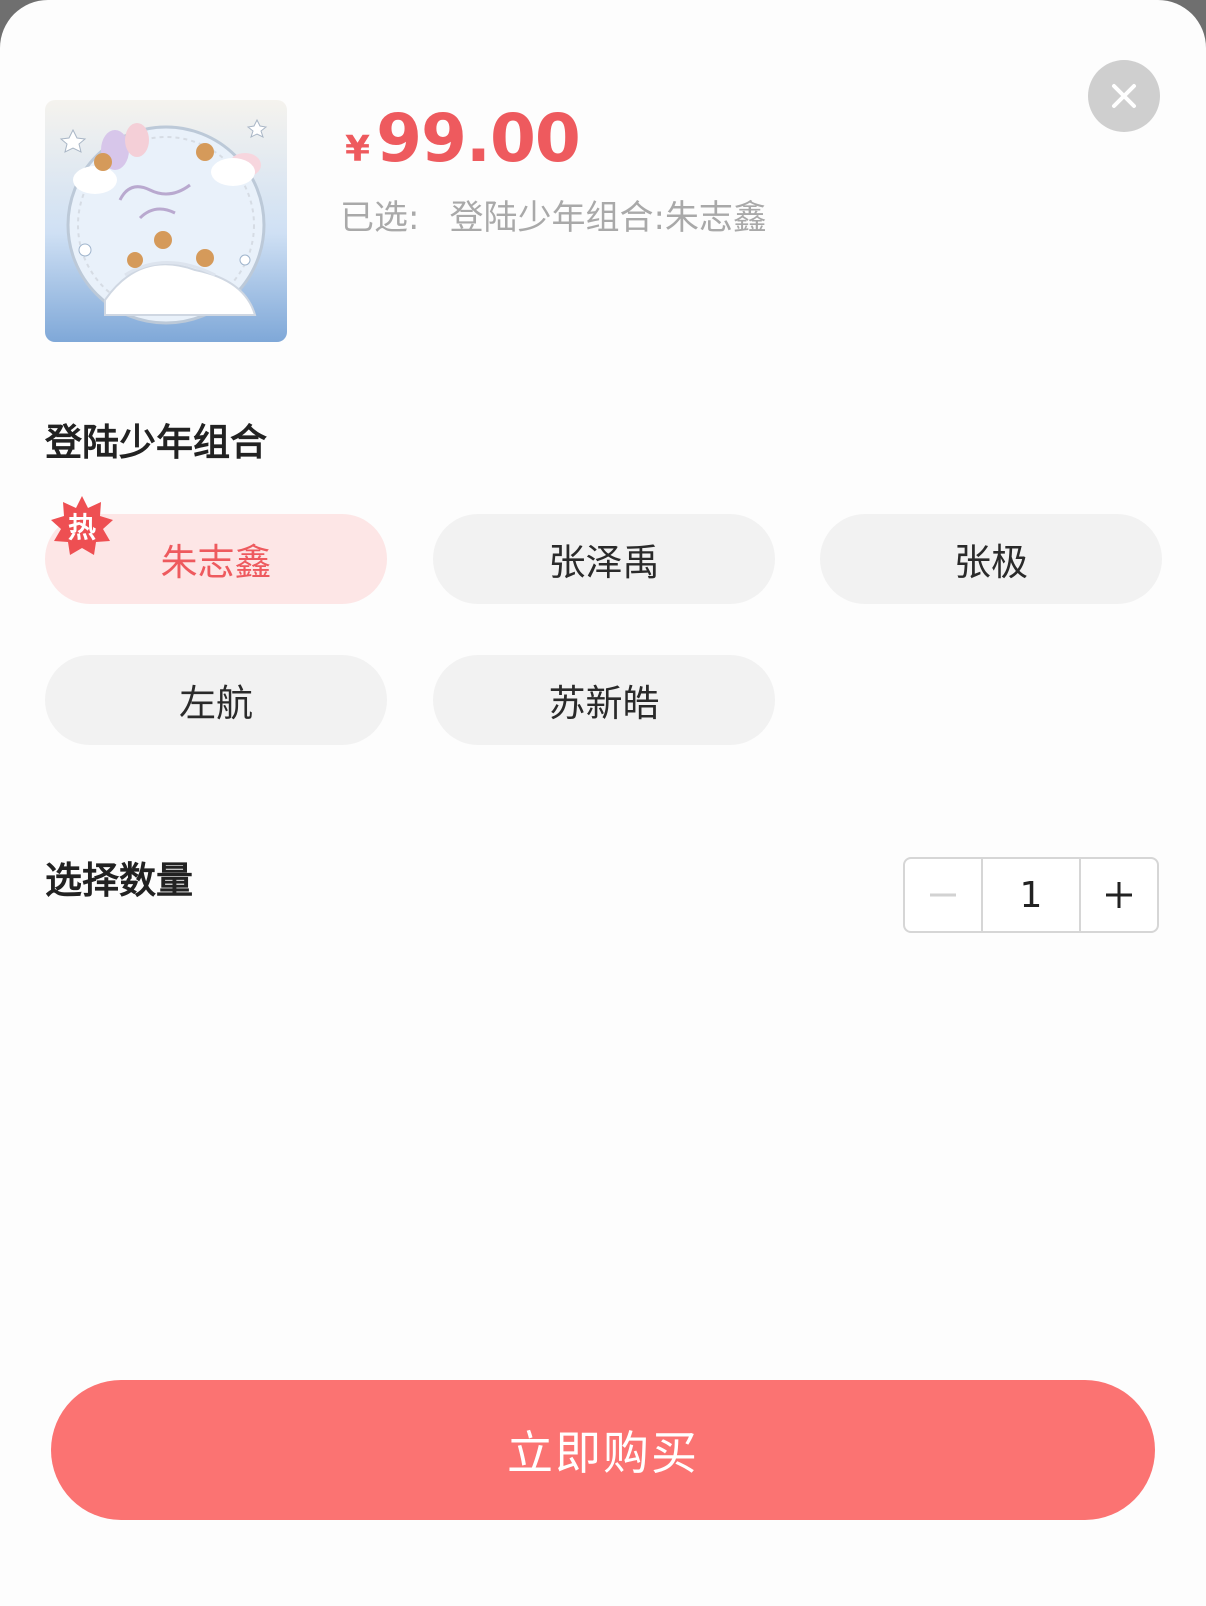 The height and width of the screenshot is (1606, 1206). I want to click on close-icon, so click(1124, 96).